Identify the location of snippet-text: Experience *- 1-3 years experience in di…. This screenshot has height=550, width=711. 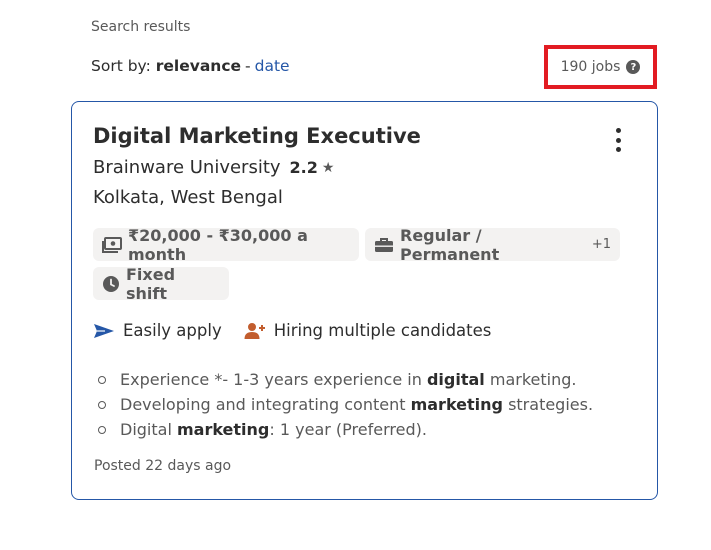
(348, 379).